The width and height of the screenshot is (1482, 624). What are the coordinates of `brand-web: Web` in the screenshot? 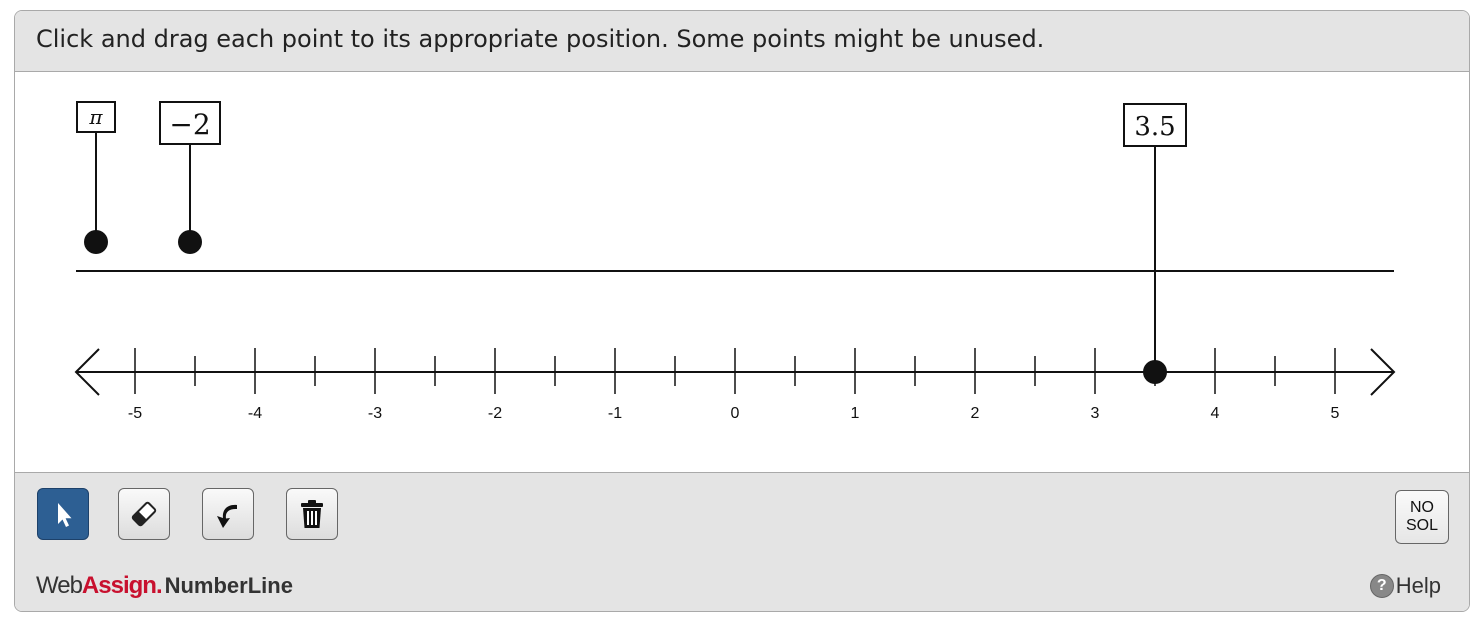 It's located at (59, 585).